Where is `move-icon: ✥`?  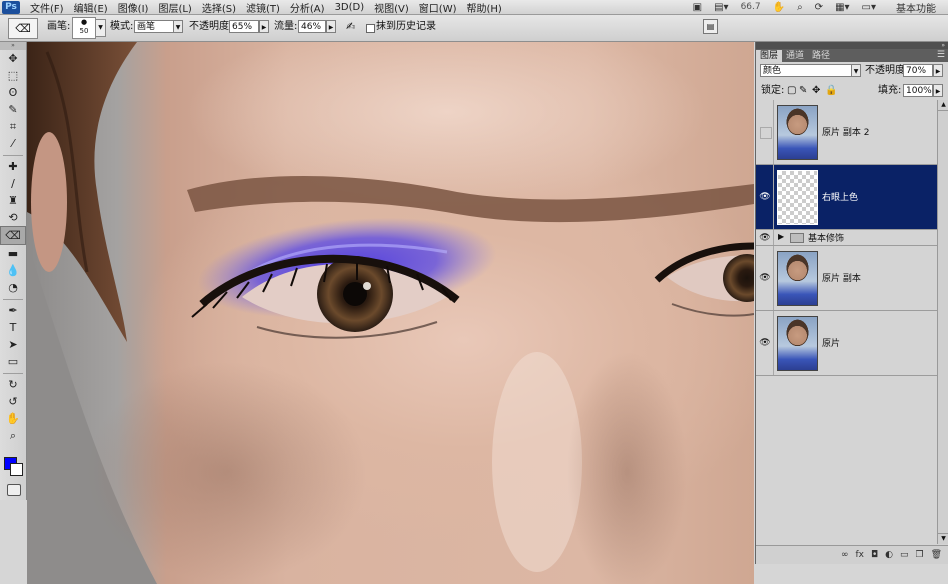 move-icon: ✥ is located at coordinates (13, 58).